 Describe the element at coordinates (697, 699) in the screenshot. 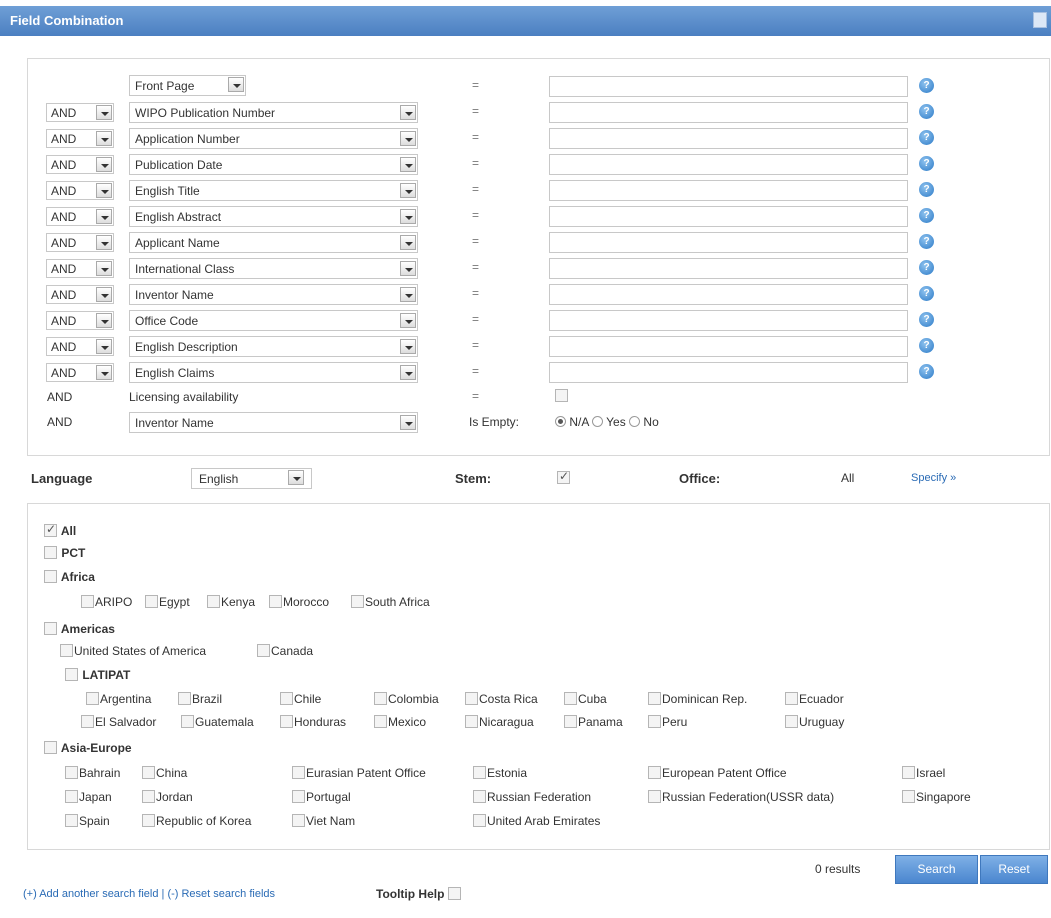

I see `office-option: Dominican Rep.` at that location.